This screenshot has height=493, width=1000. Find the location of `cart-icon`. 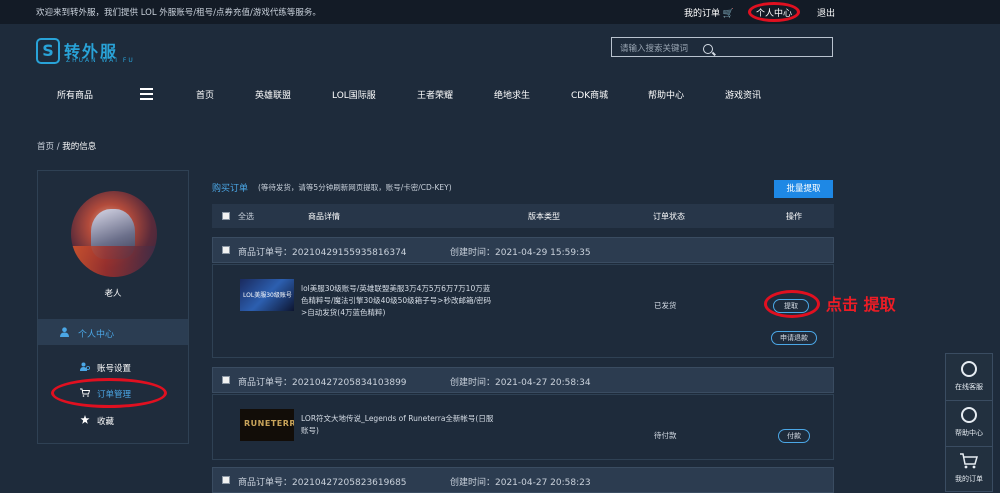

cart-icon is located at coordinates (969, 461).